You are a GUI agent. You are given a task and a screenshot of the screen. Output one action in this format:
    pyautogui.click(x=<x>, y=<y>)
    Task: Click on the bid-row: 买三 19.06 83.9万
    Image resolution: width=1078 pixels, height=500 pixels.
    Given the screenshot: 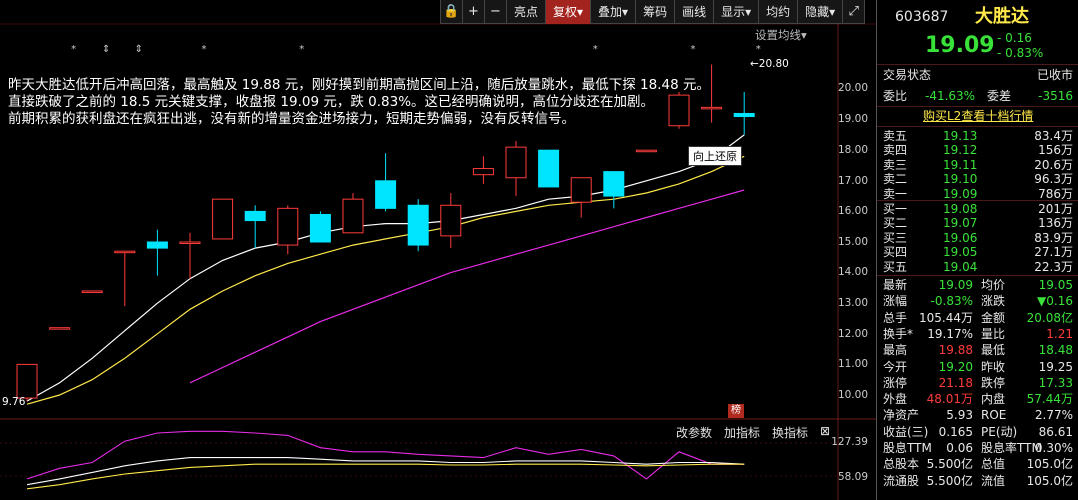 What is the action you would take?
    pyautogui.click(x=977, y=238)
    